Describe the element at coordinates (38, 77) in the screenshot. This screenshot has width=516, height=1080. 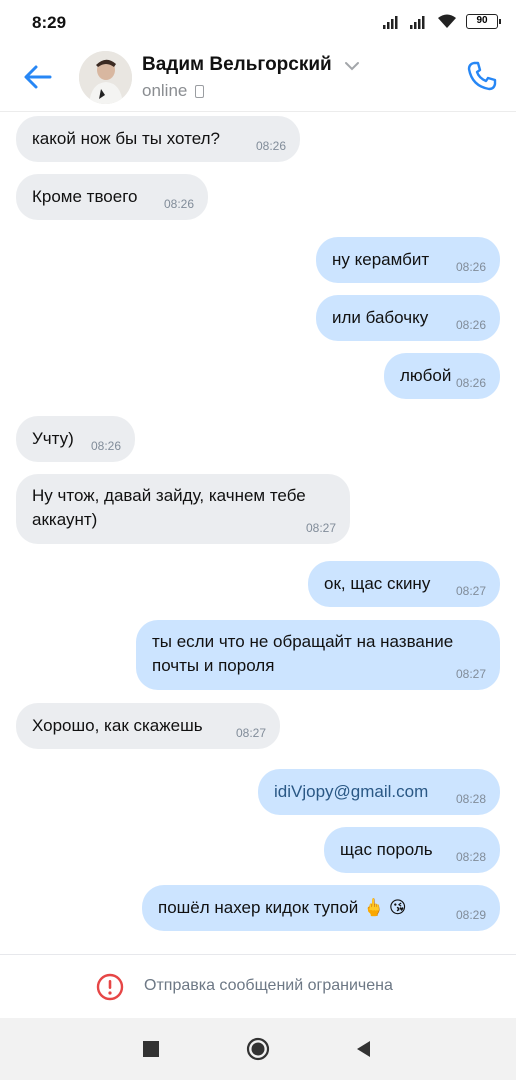
I see `back-arrow-icon` at that location.